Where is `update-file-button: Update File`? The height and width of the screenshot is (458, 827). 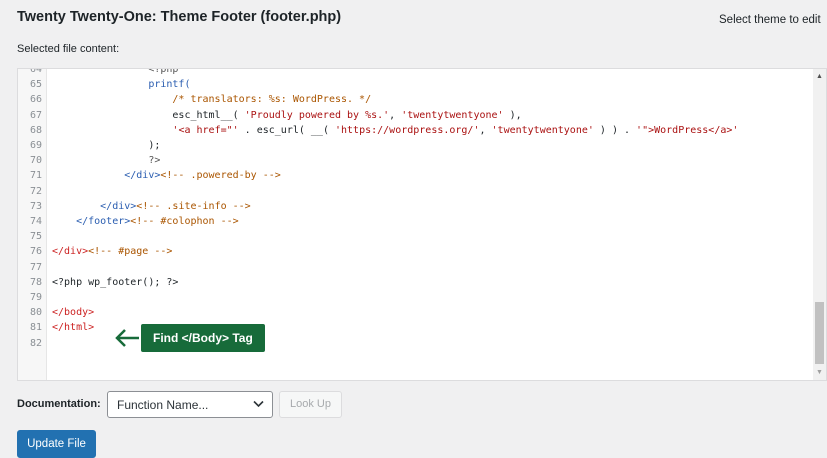 update-file-button: Update File is located at coordinates (56, 444).